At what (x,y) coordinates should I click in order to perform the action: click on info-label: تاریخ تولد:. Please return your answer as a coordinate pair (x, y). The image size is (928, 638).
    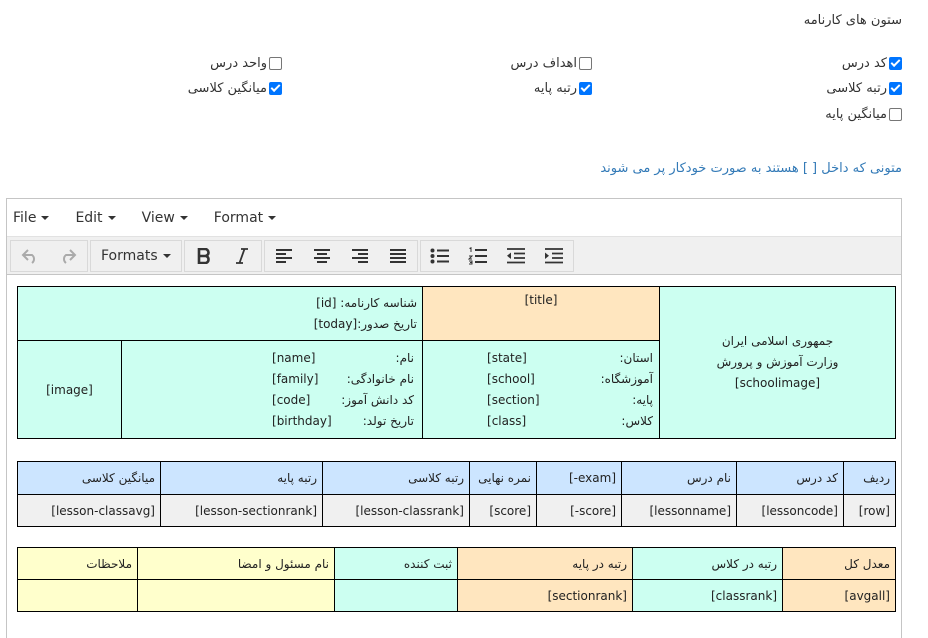
    Looking at the image, I should click on (388, 420).